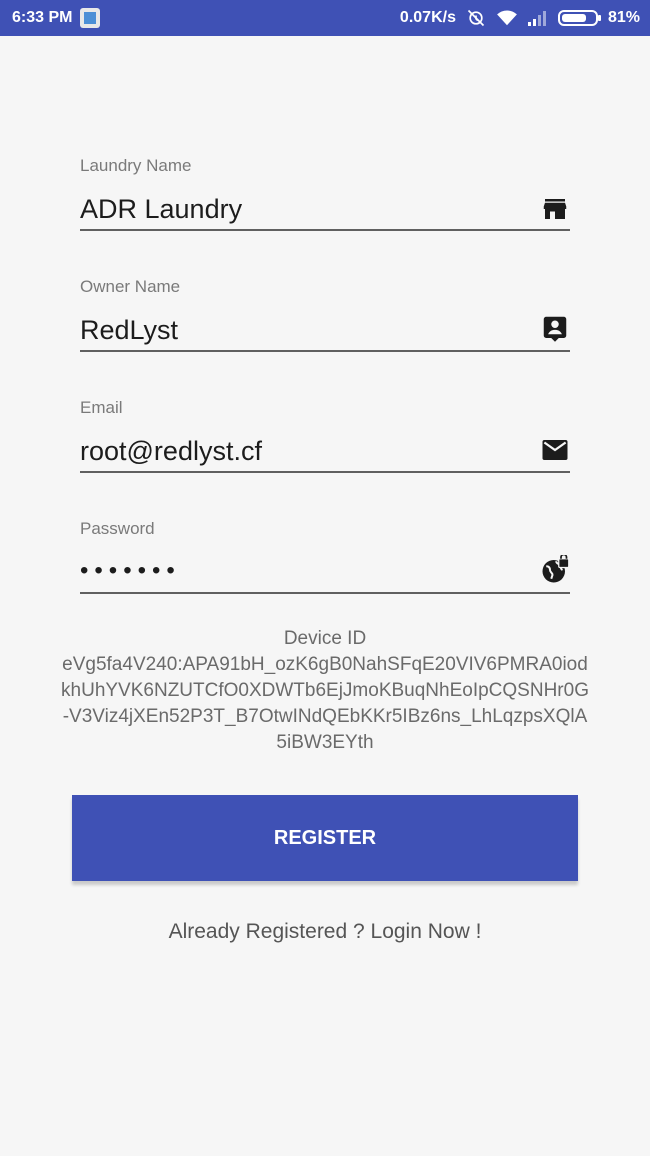  I want to click on signal-icon, so click(536, 18).